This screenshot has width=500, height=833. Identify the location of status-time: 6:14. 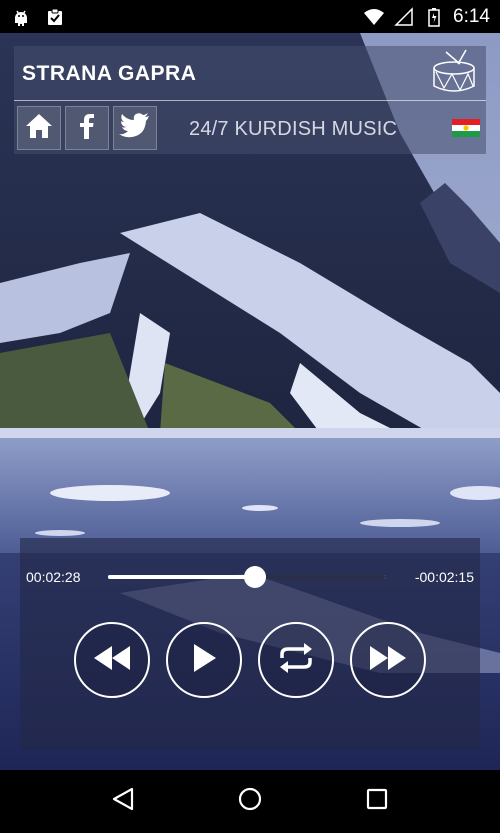
(471, 16).